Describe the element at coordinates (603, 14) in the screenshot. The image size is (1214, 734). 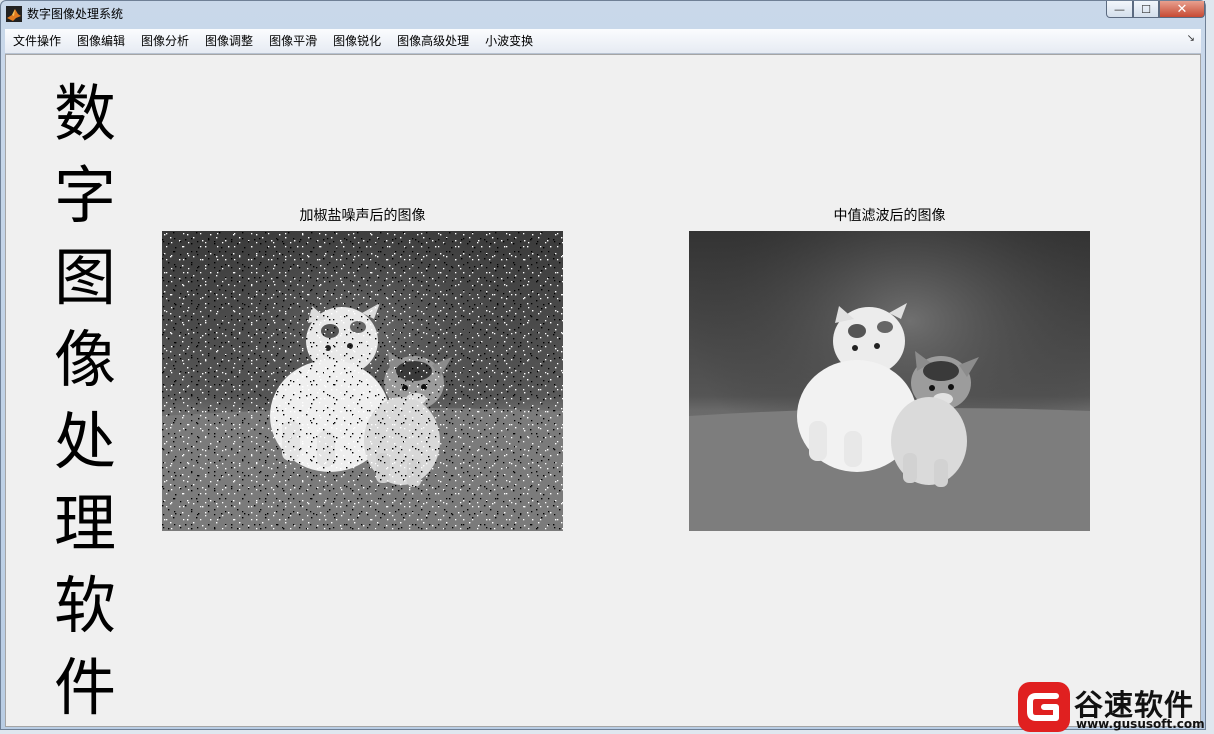
I see `title-bar: 数字图像处理系统 — ☐ ✕` at that location.